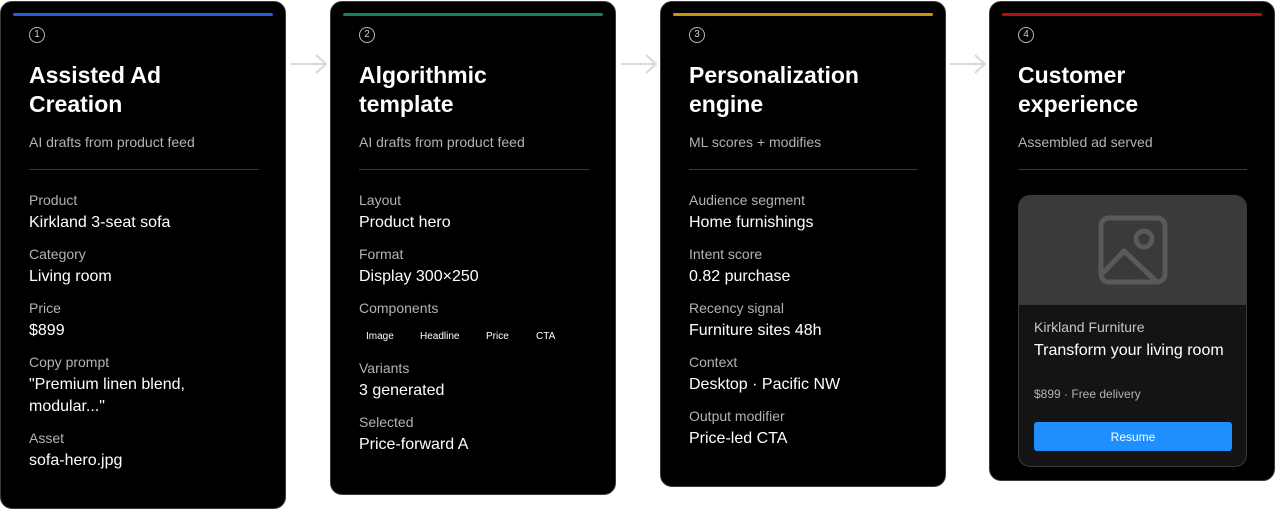  Describe the element at coordinates (755, 330) in the screenshot. I see `field-value: Furniture sites 48h` at that location.